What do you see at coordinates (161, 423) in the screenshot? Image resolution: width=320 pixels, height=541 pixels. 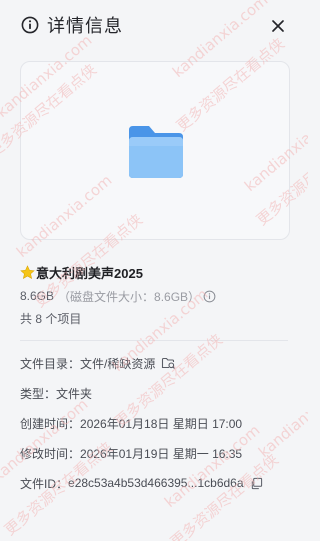 I see `created-value: 2026年01月18日 星期日 17:00` at bounding box center [161, 423].